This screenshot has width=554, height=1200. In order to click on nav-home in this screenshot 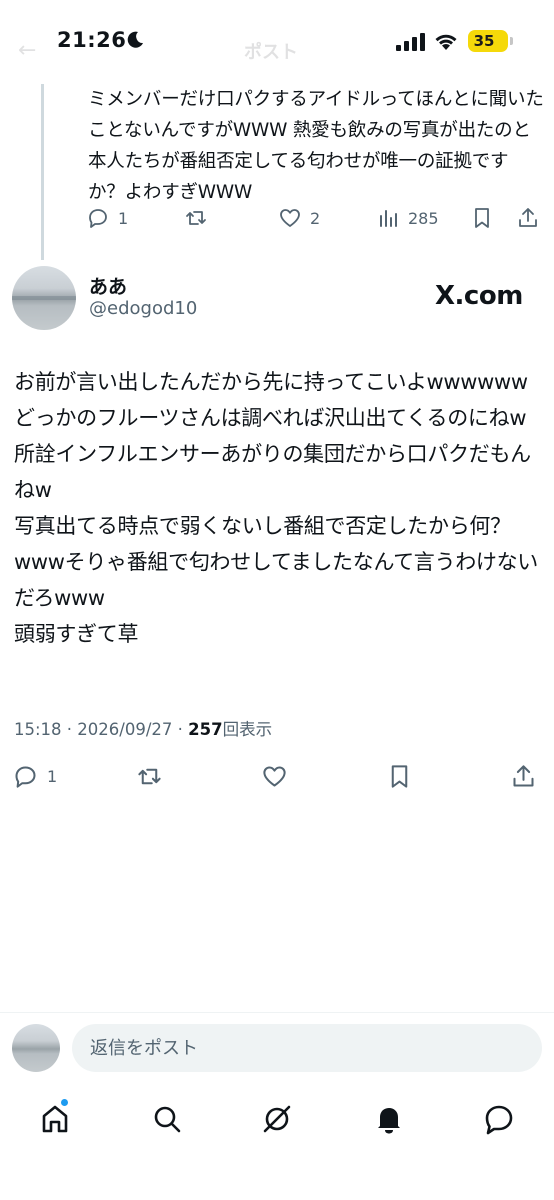, I will do `click(55, 1117)`.